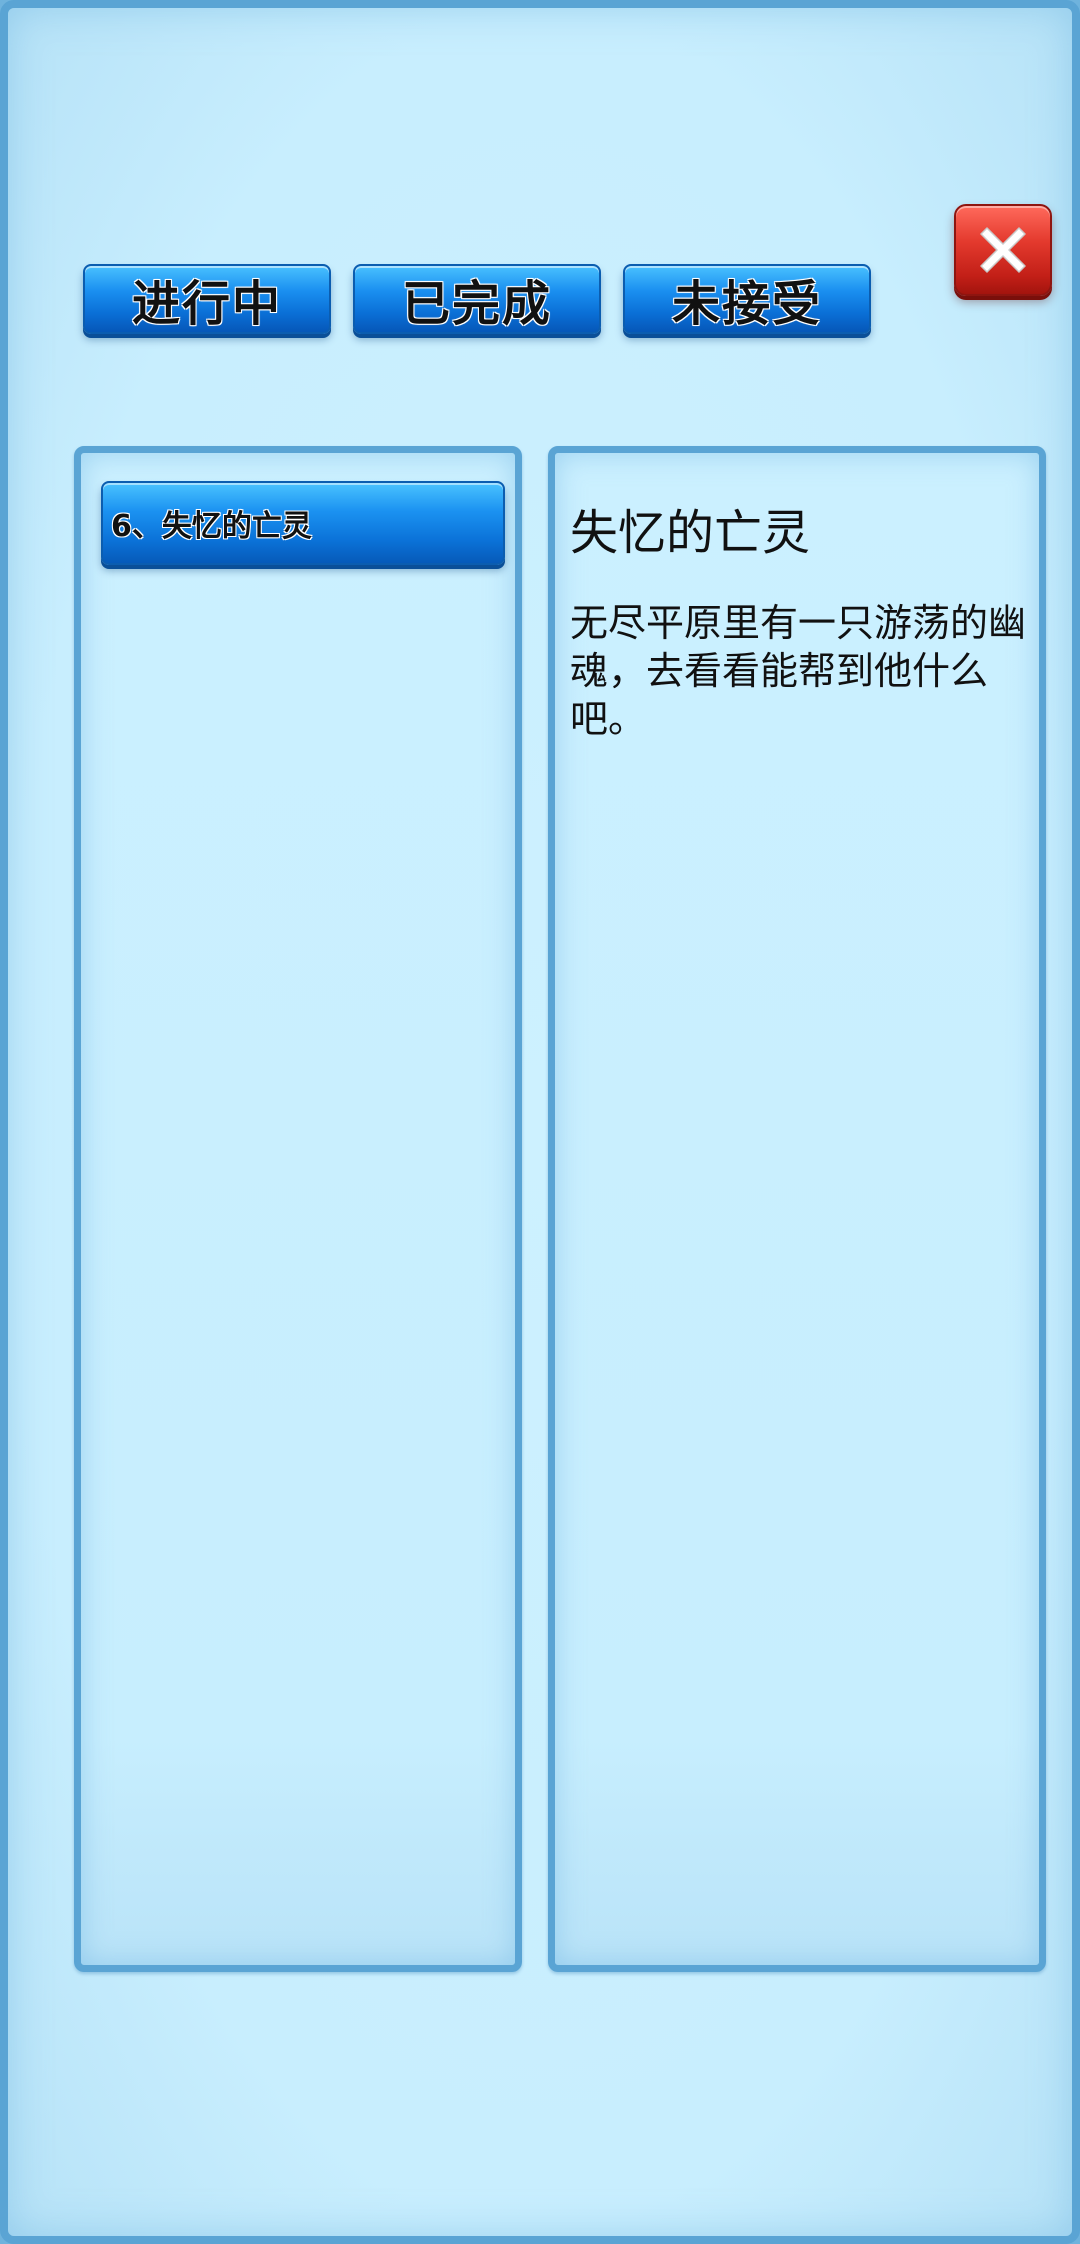 Image resolution: width=1080 pixels, height=2244 pixels. I want to click on tab-not-accepted: 未接受, so click(747, 299).